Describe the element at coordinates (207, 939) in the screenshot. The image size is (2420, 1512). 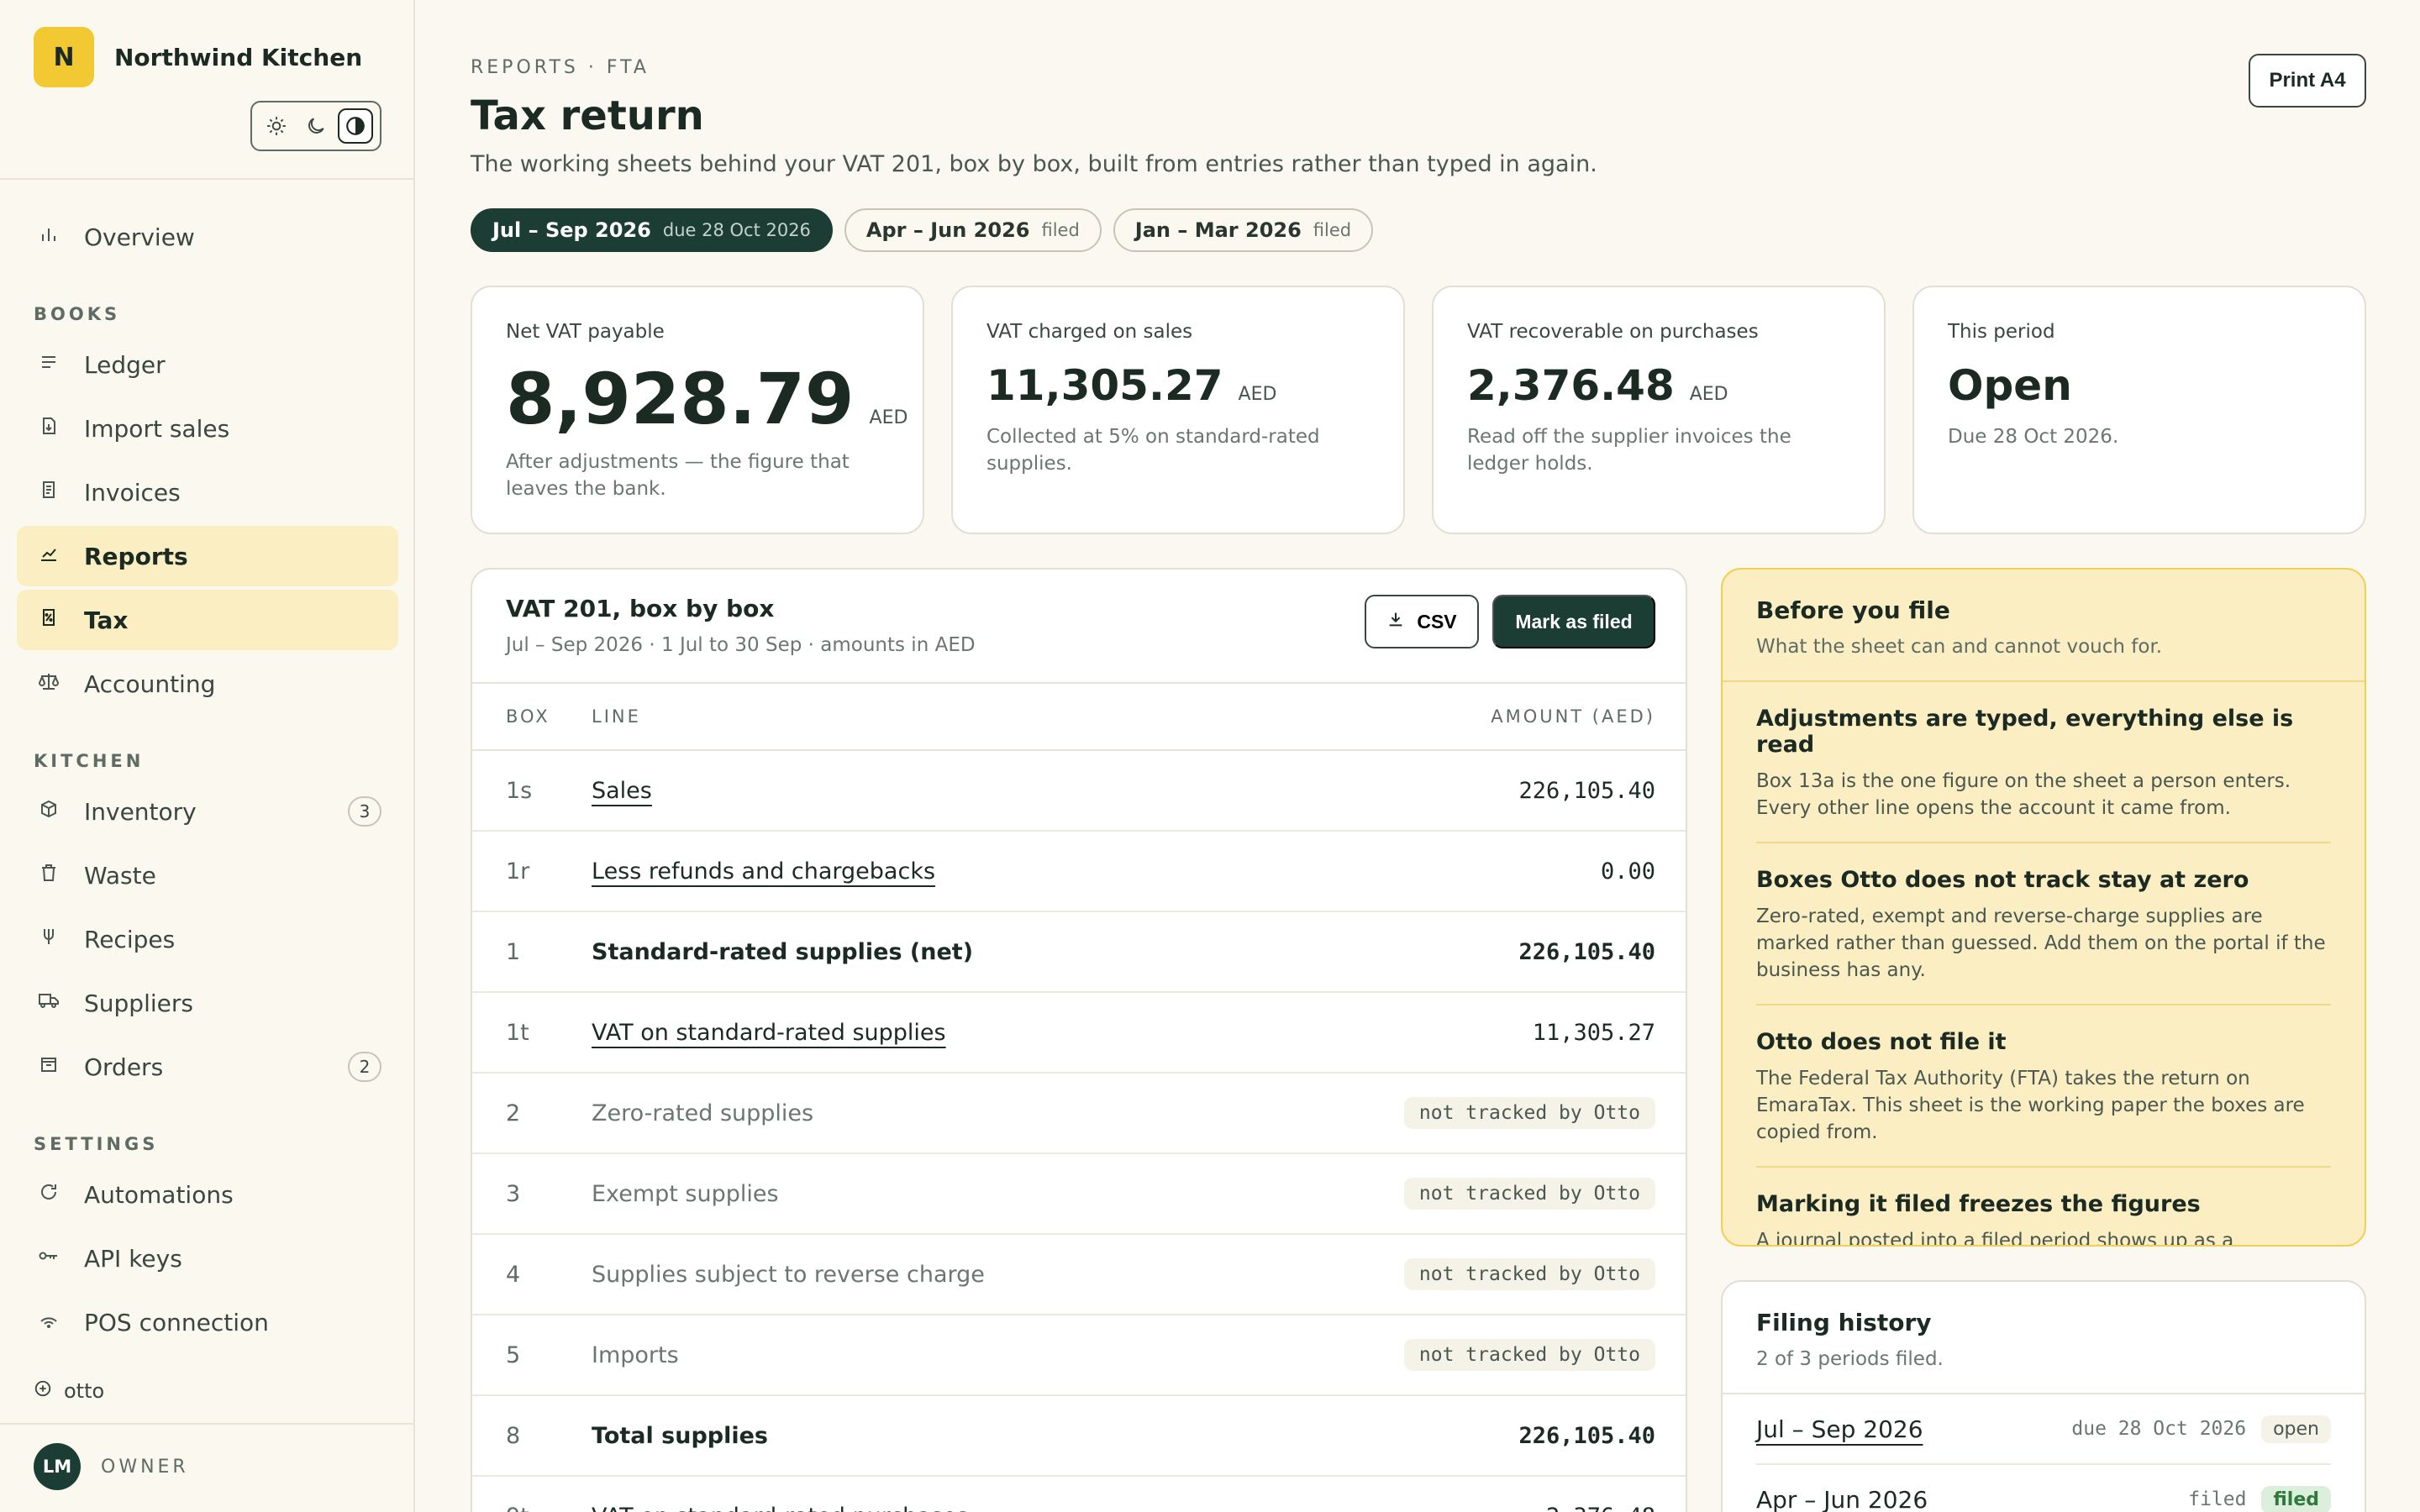
I see `sidebar-item-recipes: Recipes` at that location.